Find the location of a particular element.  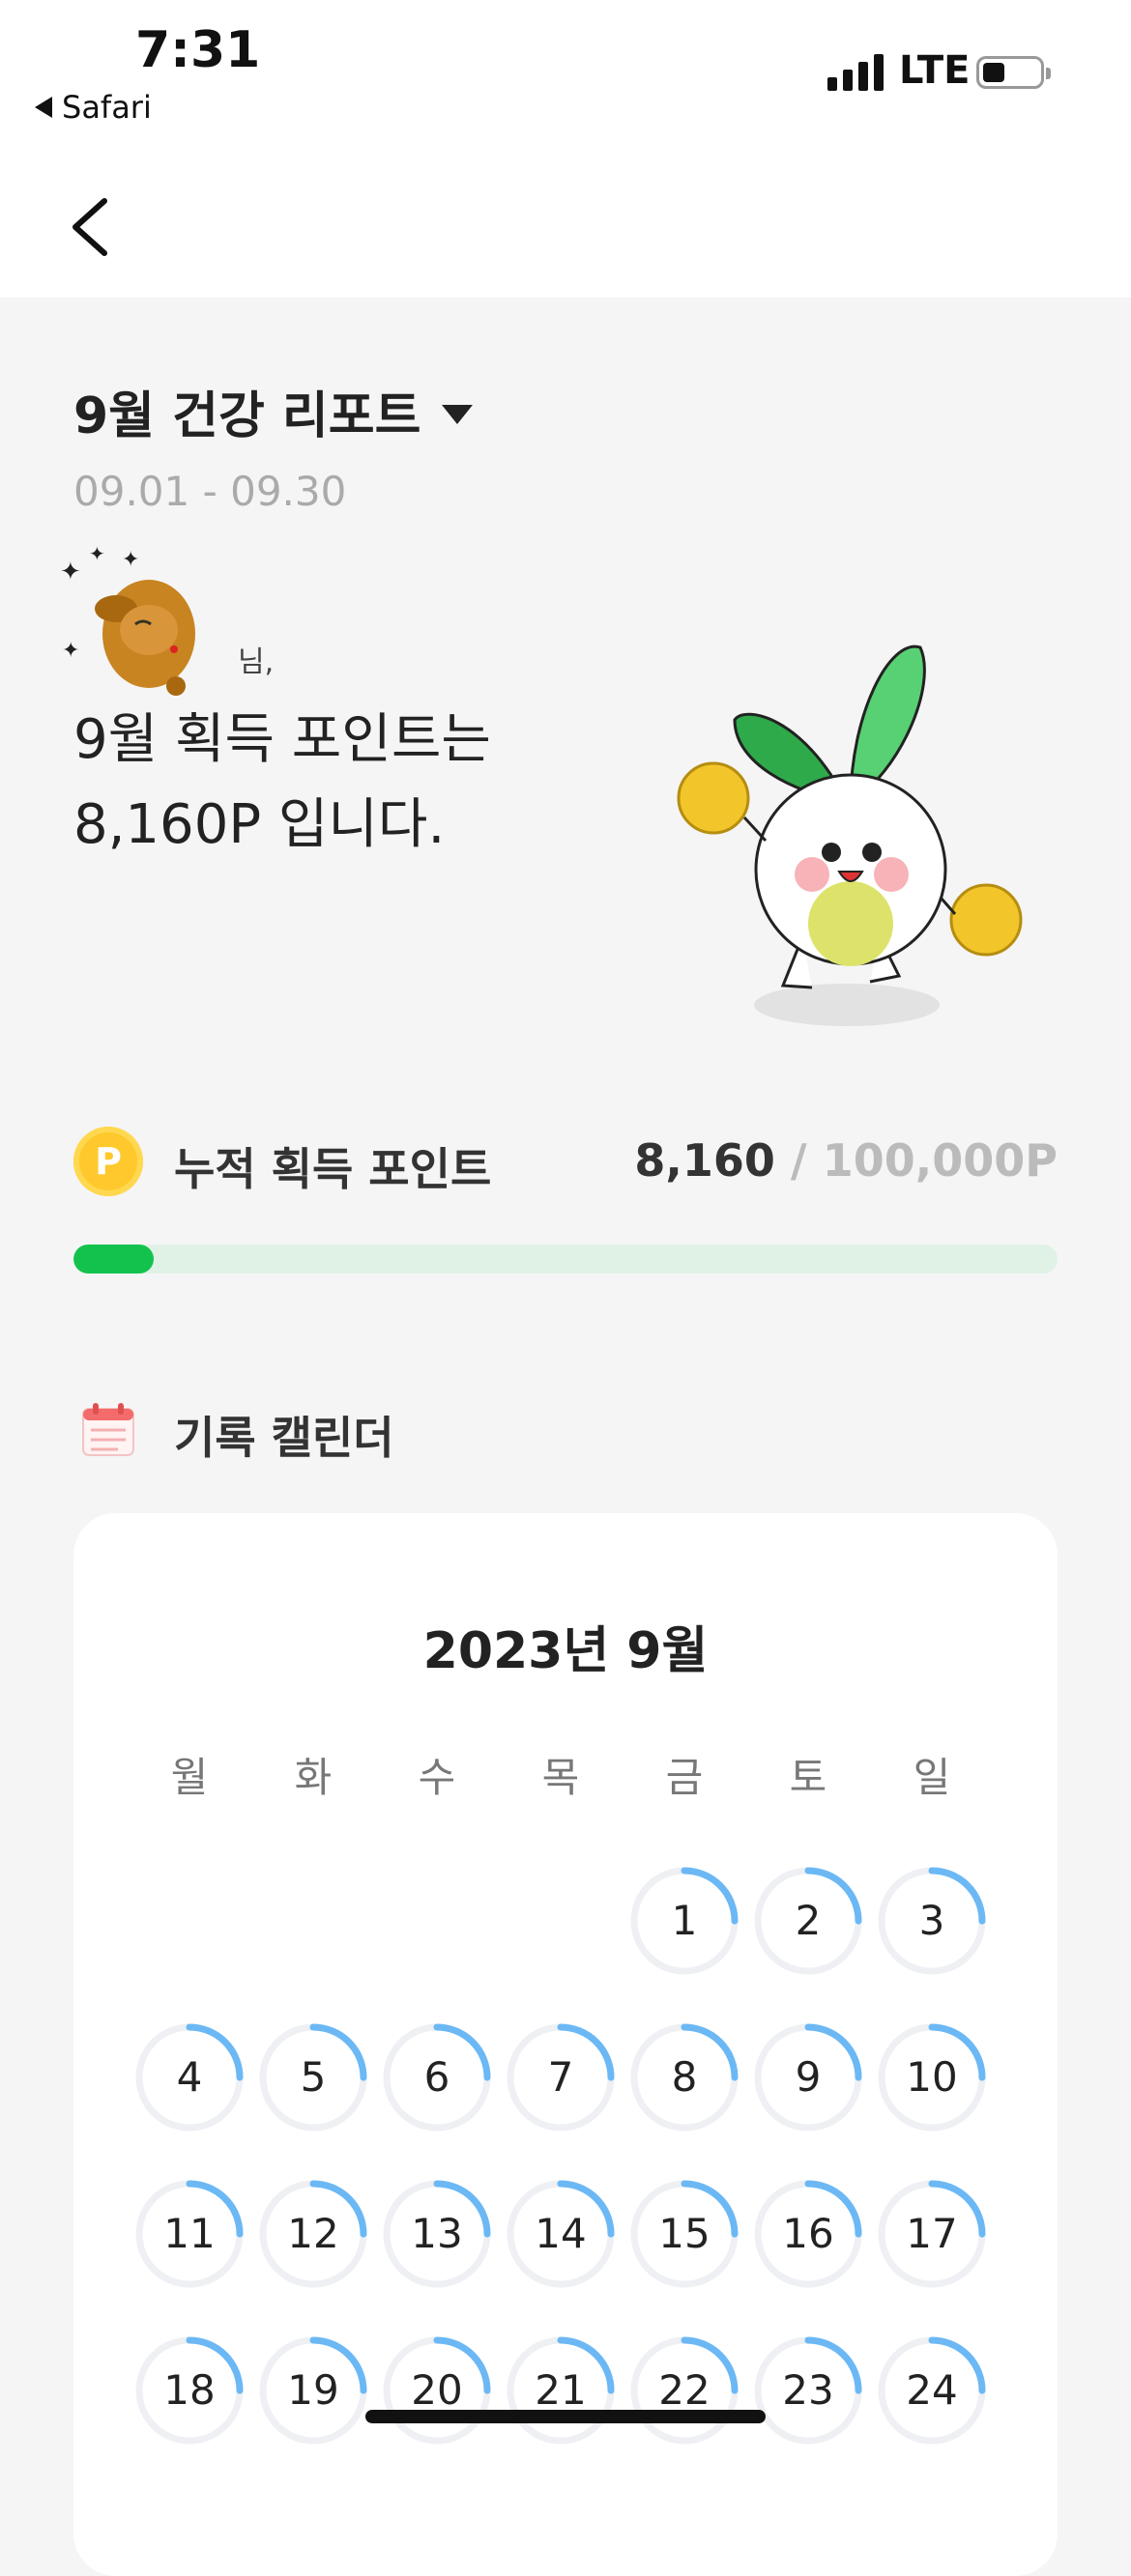

calendar-day-number: 1 is located at coordinates (684, 1921).